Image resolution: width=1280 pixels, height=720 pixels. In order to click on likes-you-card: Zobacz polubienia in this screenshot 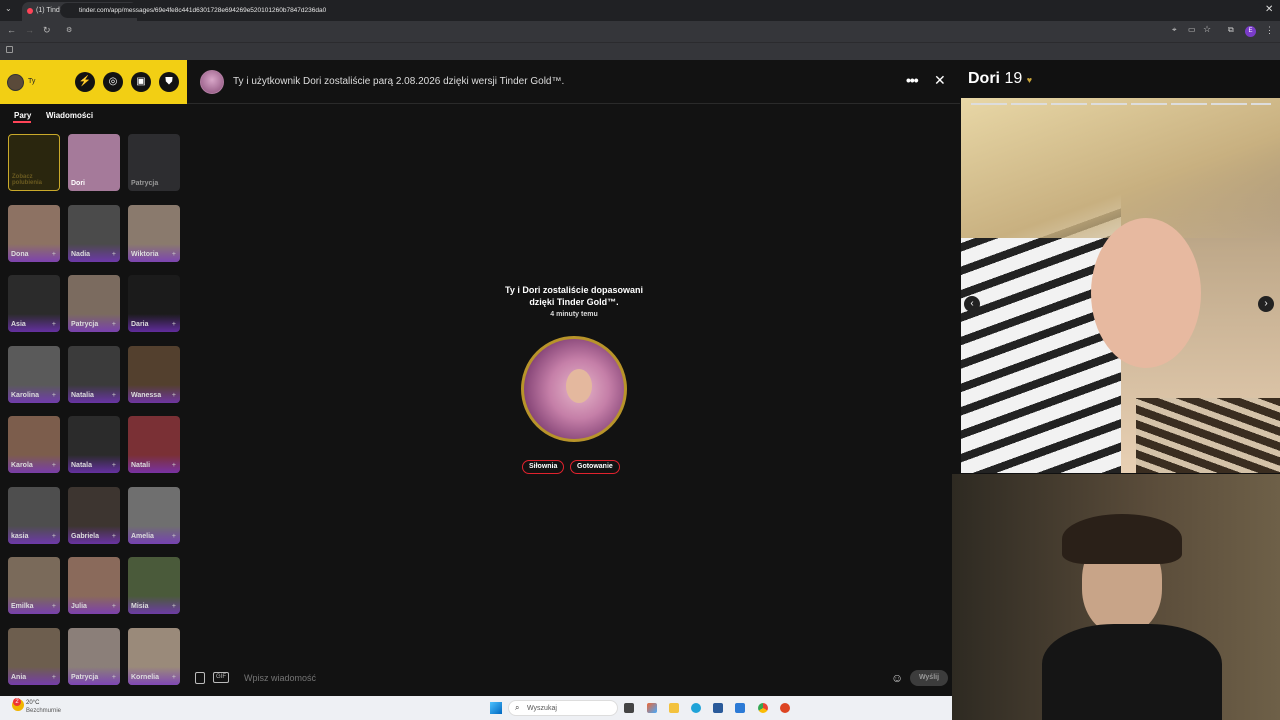, I will do `click(34, 162)`.